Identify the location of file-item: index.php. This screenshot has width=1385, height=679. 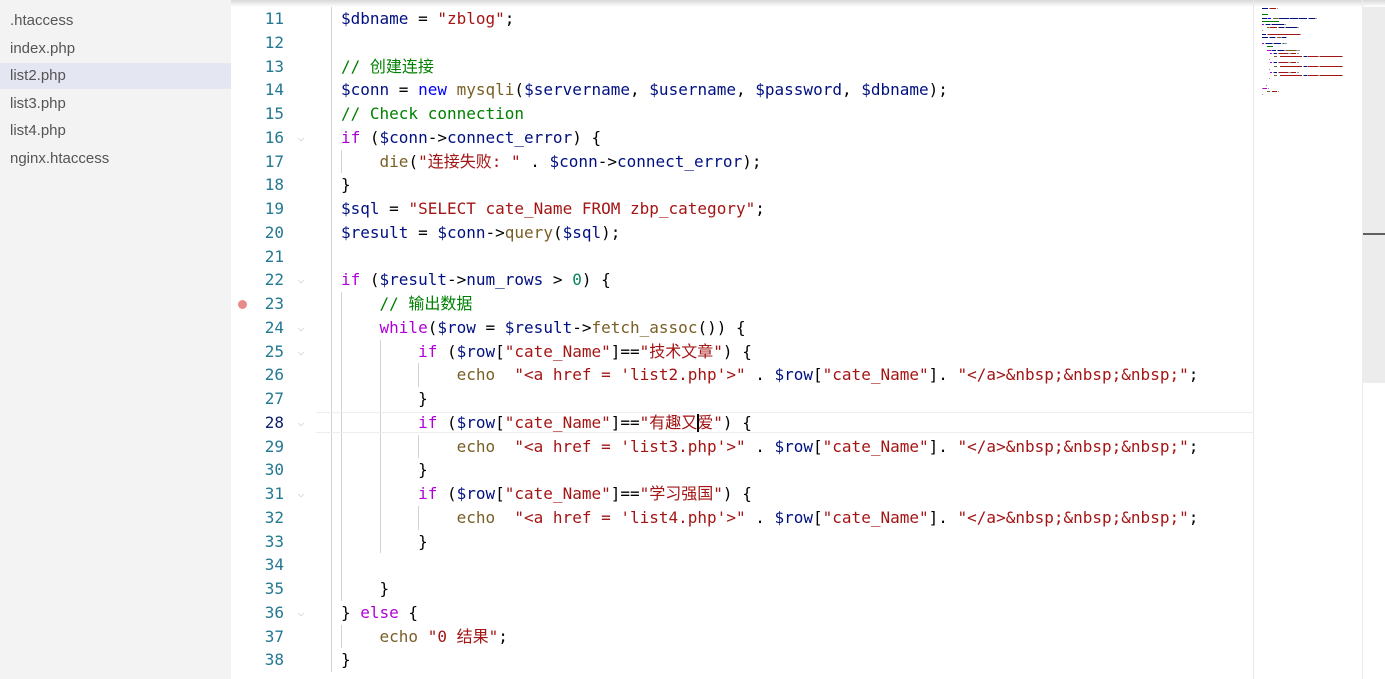
(115, 49).